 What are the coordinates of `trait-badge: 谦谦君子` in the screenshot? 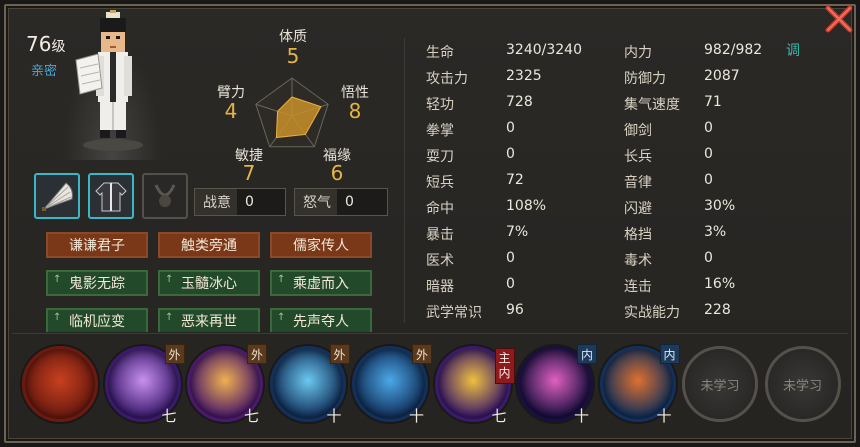 It's located at (97, 245).